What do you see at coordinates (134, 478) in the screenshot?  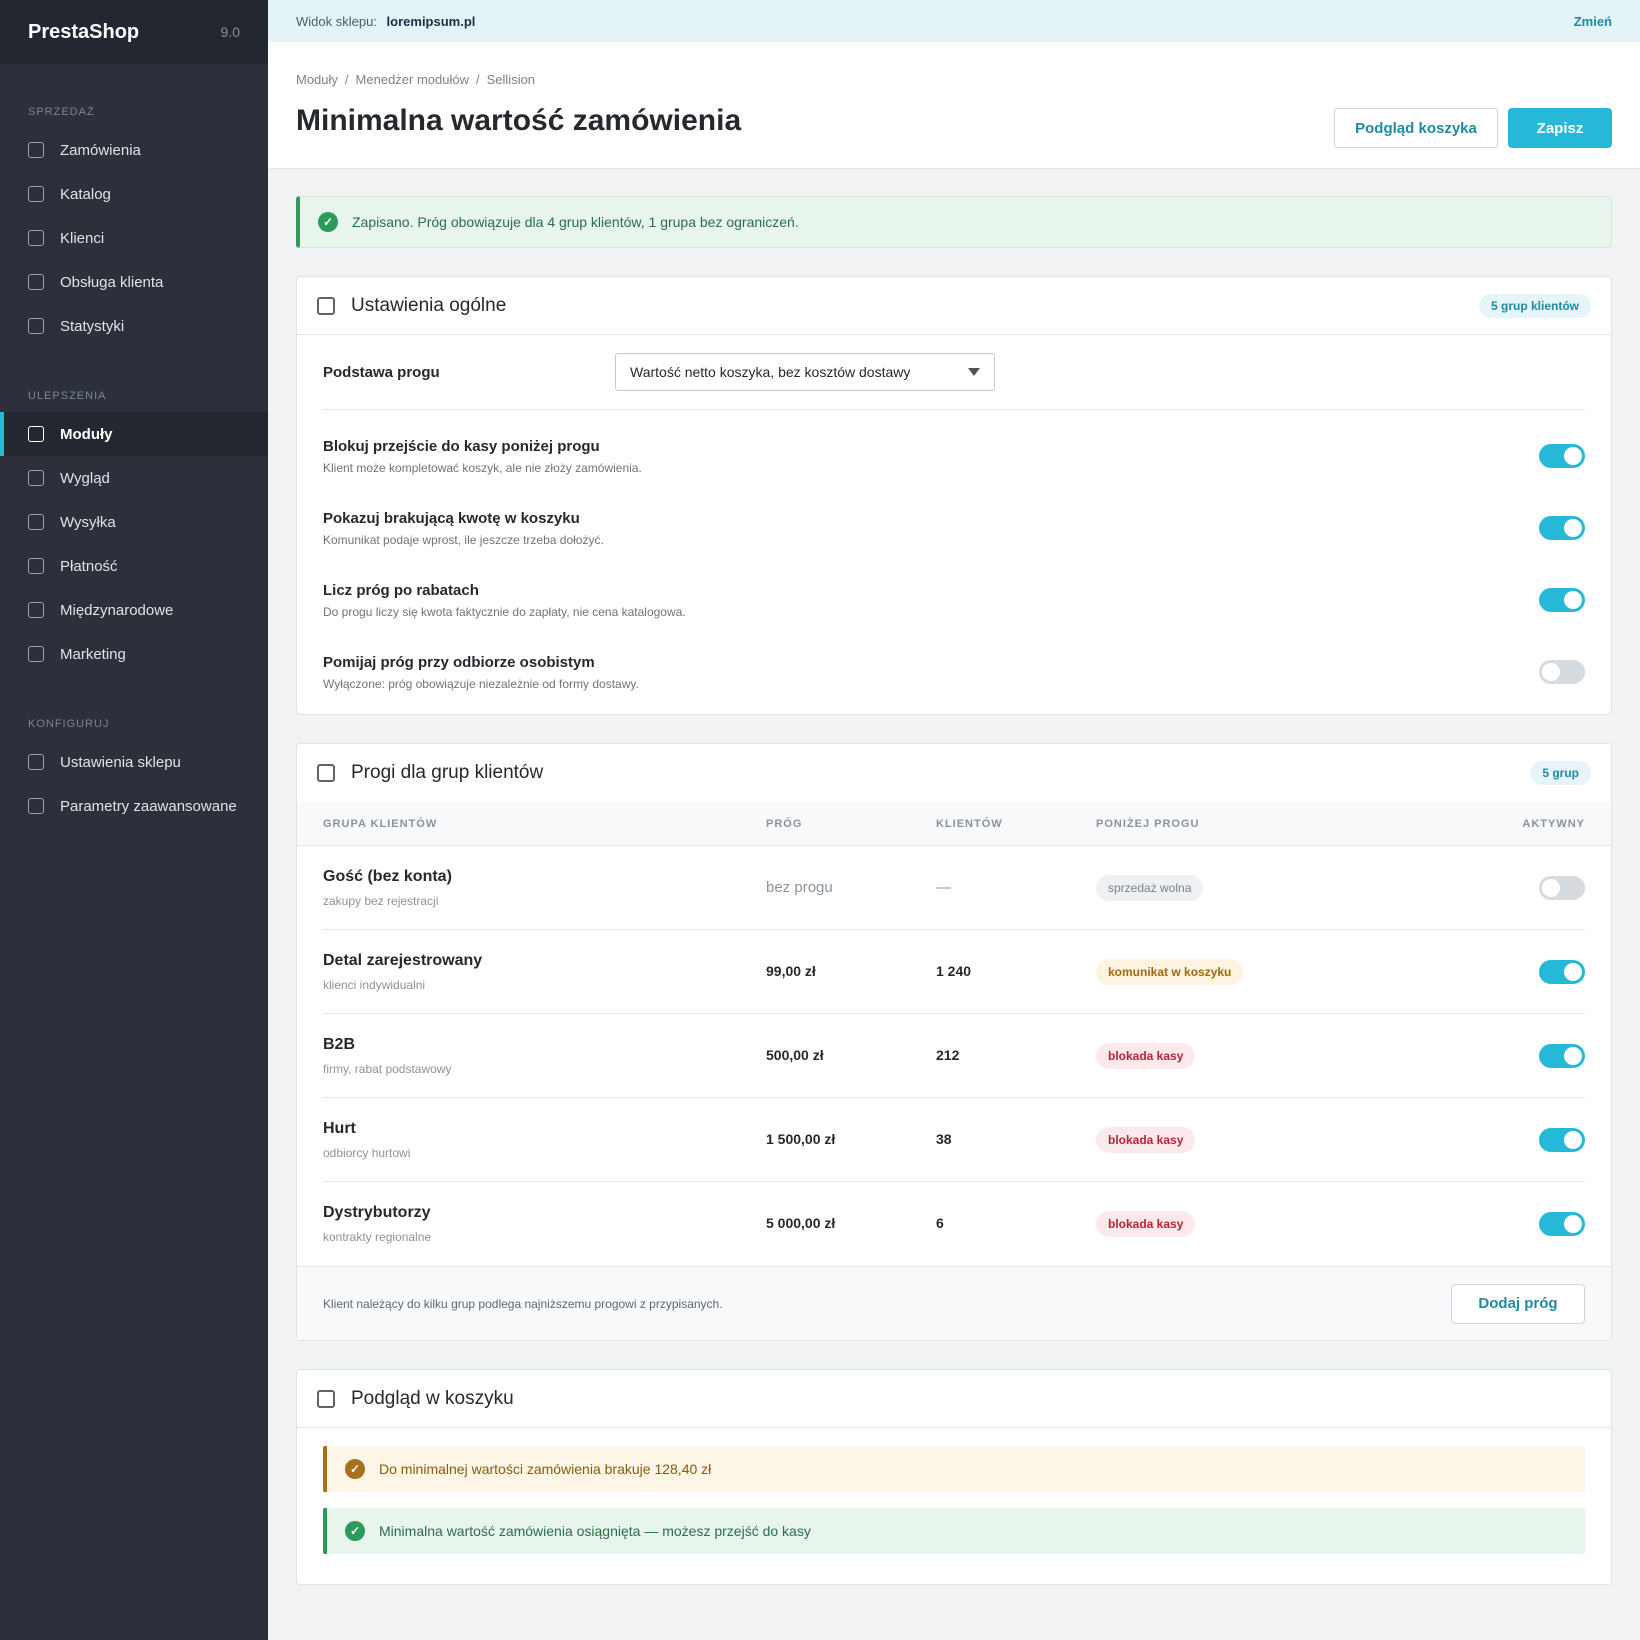 I see `sidebar-item-design: Wygląd` at bounding box center [134, 478].